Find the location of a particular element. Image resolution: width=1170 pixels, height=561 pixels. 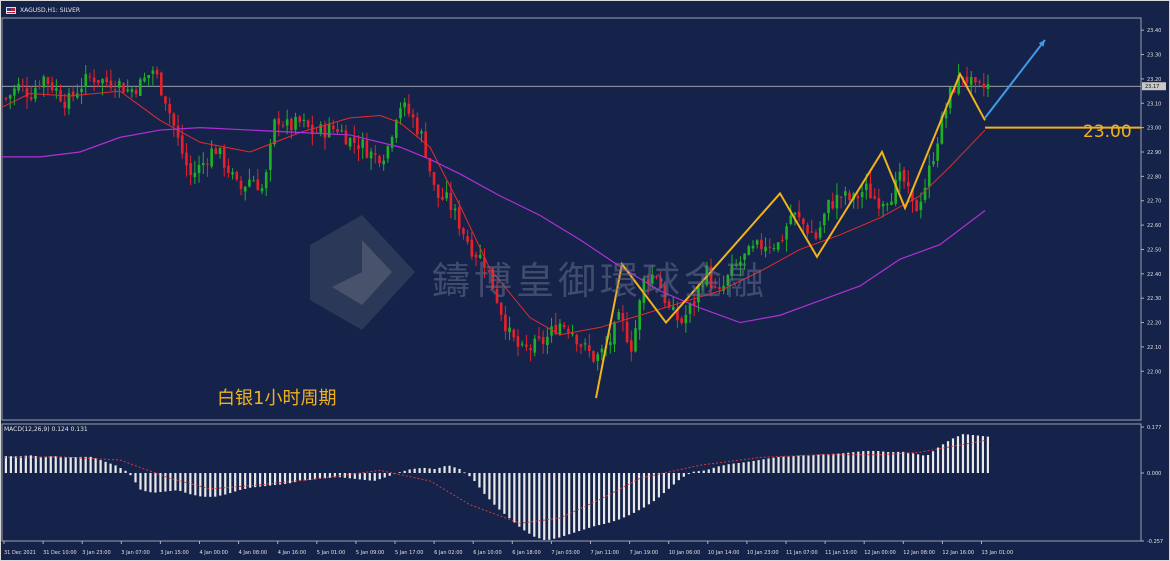

time-tick-label: 12 Jan 08:00 is located at coordinates (919, 553).